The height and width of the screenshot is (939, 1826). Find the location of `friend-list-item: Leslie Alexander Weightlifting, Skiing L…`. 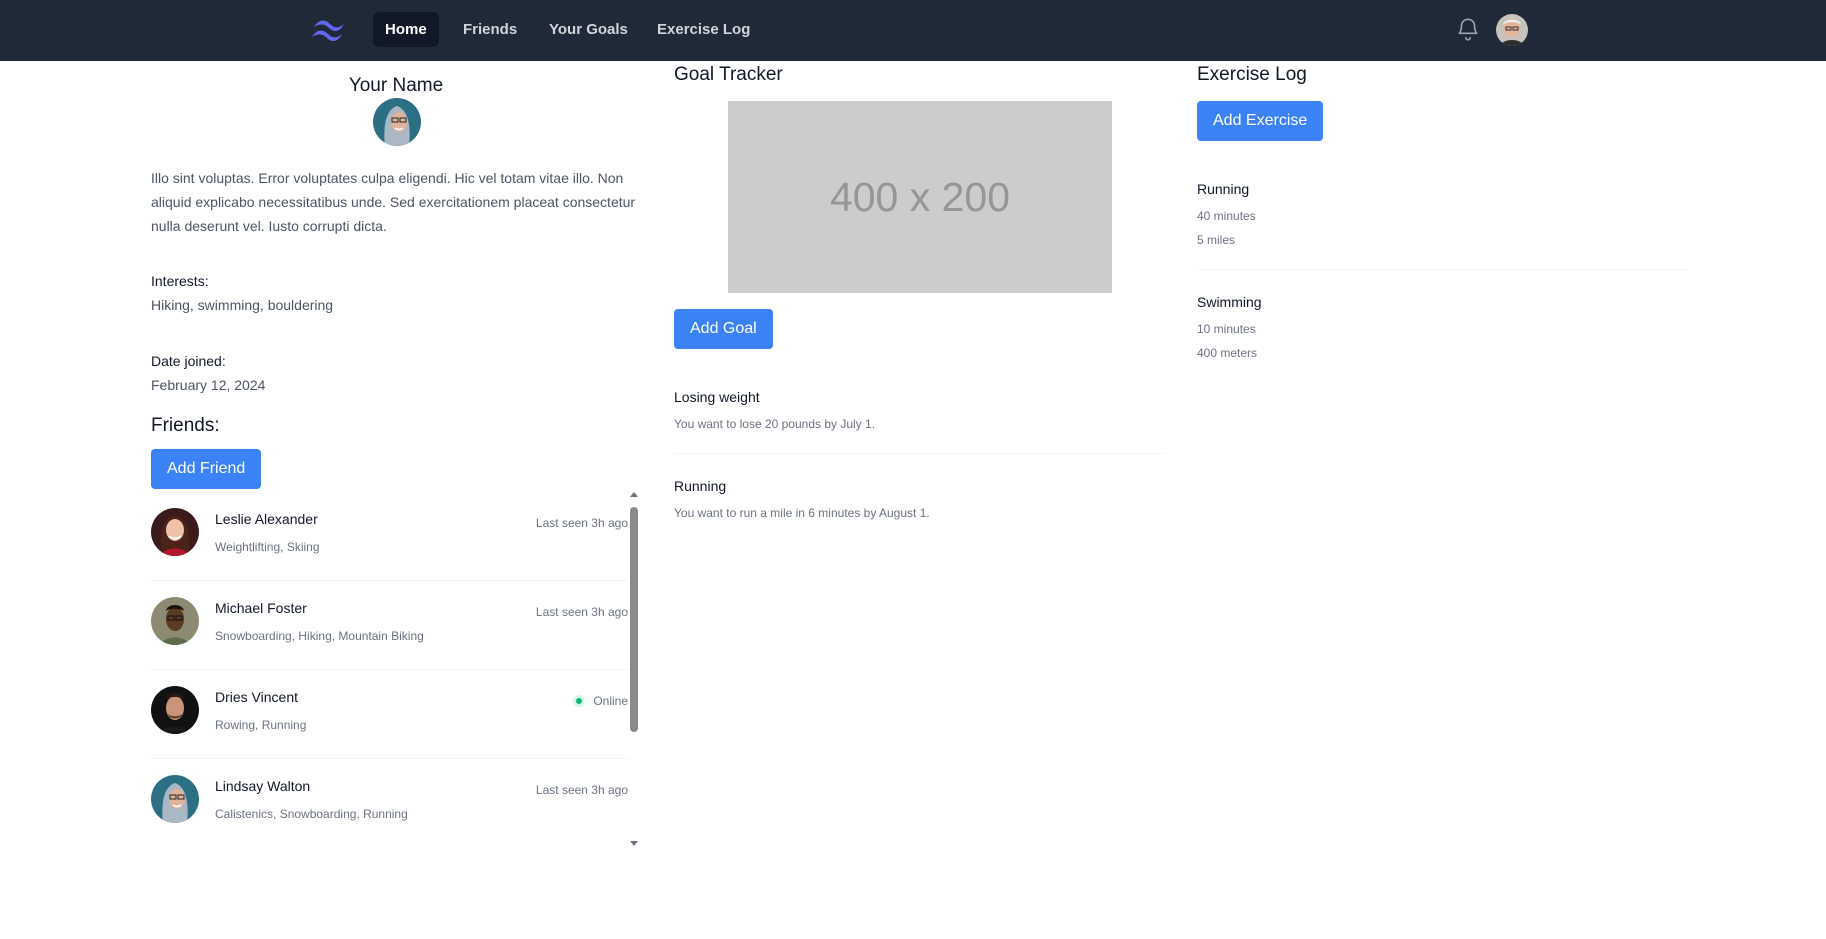

friend-list-item: Leslie Alexander Weightlifting, Skiing L… is located at coordinates (389, 536).